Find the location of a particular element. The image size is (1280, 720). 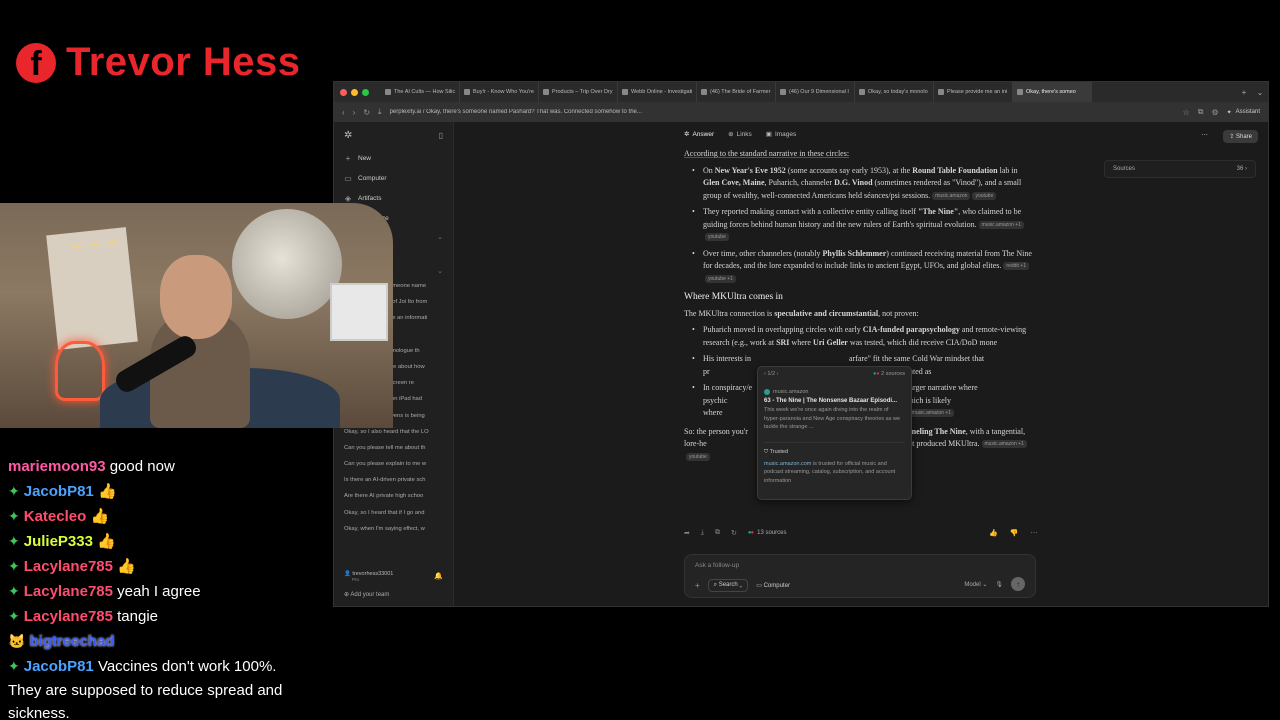

share-answer-icon: ➦ is located at coordinates (687, 533).